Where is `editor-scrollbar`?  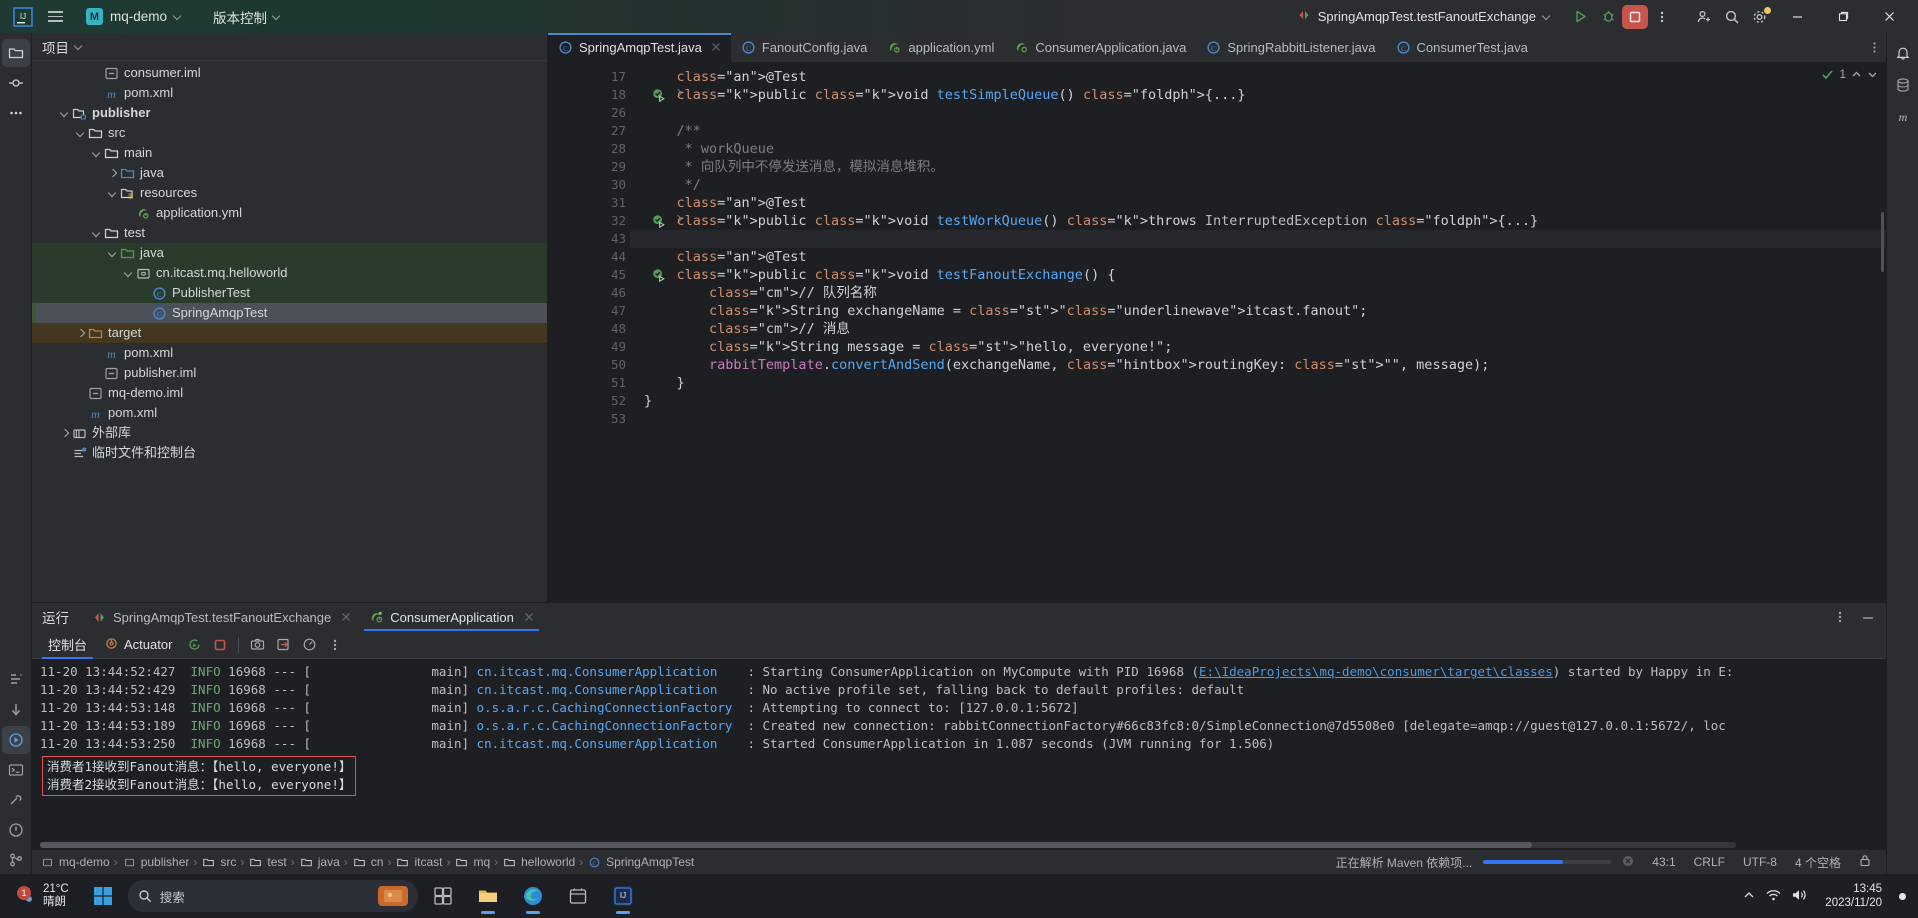
editor-scrollbar is located at coordinates (1882, 242).